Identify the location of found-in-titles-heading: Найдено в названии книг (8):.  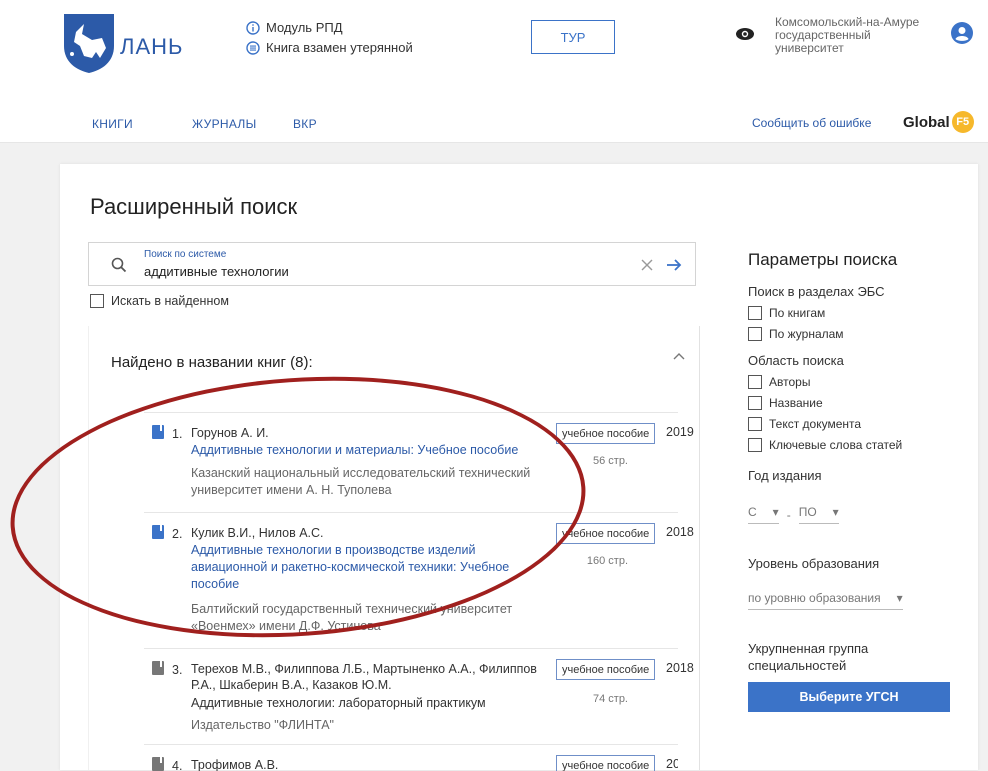
(212, 362).